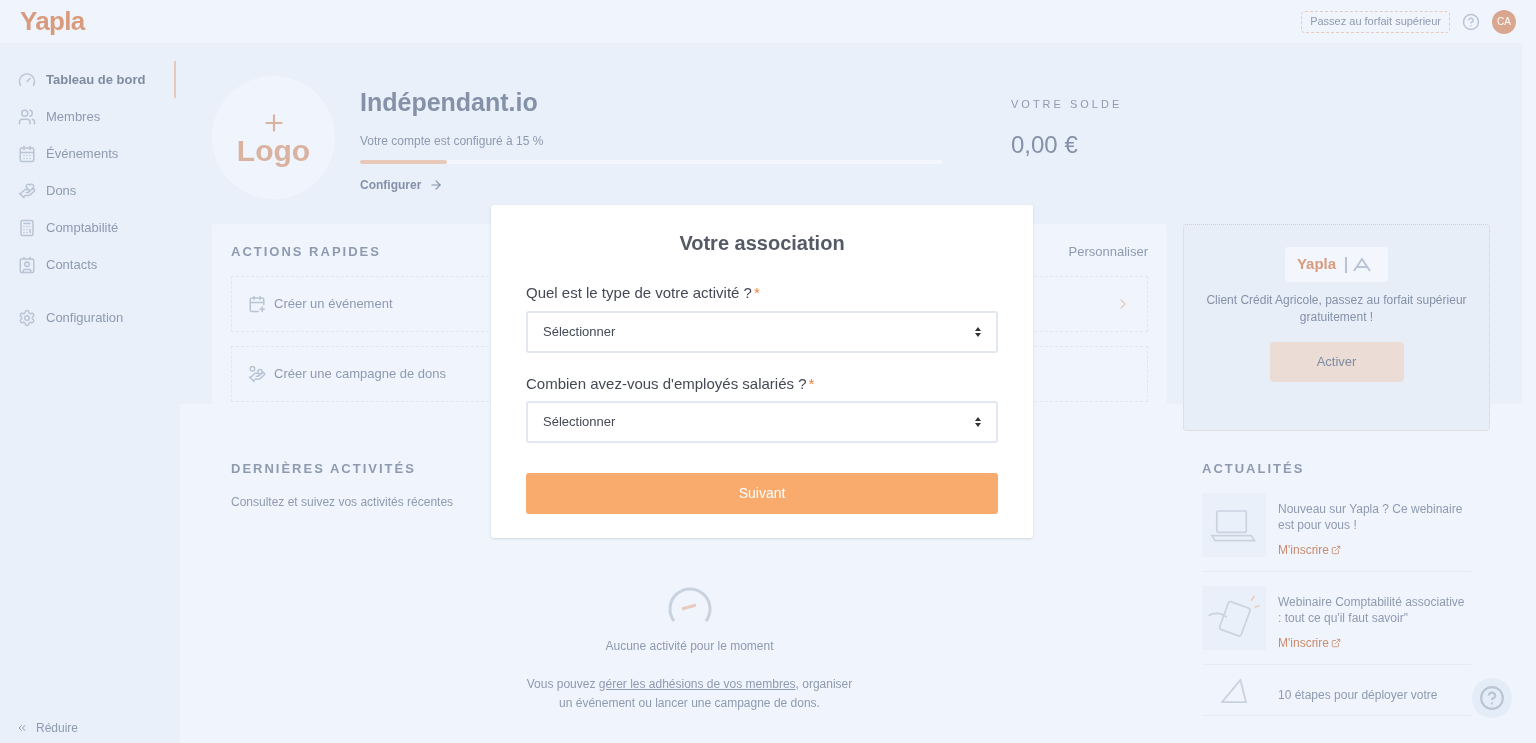 This screenshot has height=743, width=1536. Describe the element at coordinates (1371, 516) in the screenshot. I see `news-title: Nouveau sur Yapla ? Ce webinaire est pour vous !` at that location.